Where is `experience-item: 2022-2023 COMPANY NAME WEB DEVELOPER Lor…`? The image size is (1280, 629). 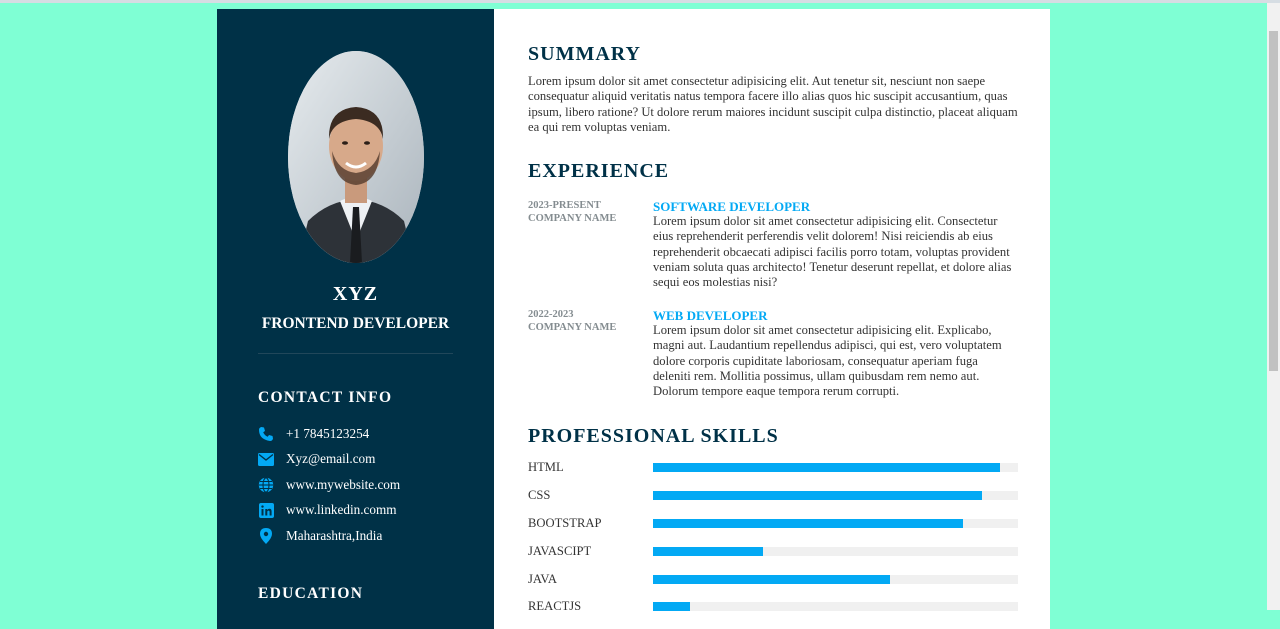
experience-item: 2022-2023 COMPANY NAME WEB DEVELOPER Lor… is located at coordinates (773, 353).